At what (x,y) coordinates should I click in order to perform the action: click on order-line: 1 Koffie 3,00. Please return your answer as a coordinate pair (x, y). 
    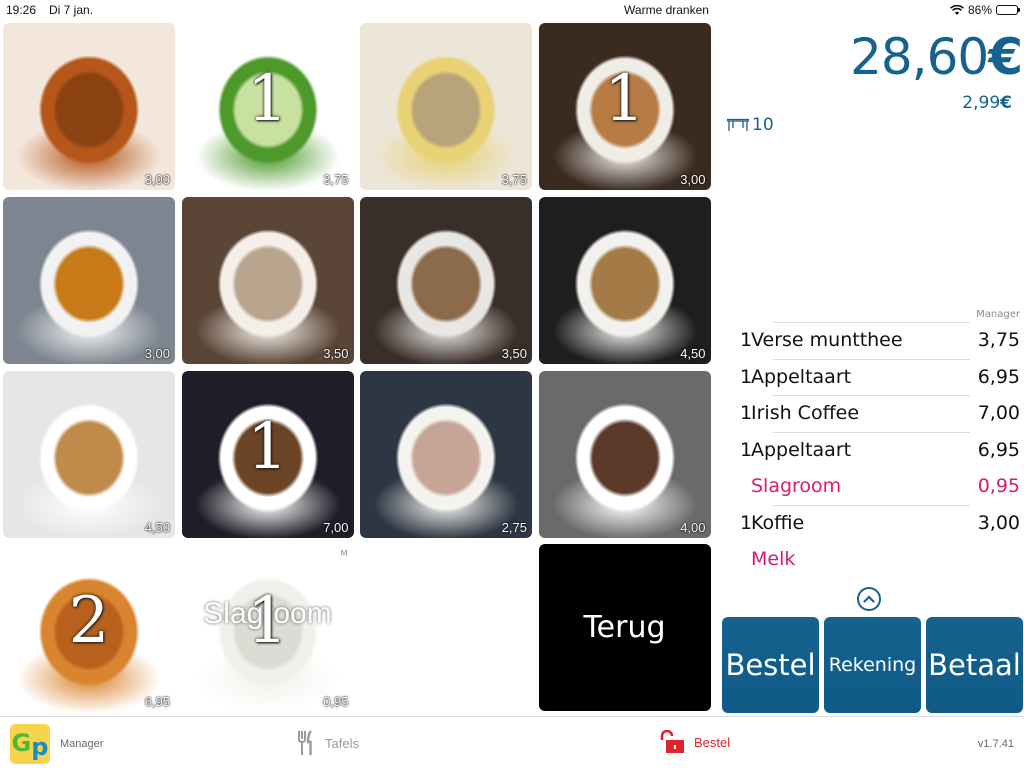
    Looking at the image, I should click on (872, 523).